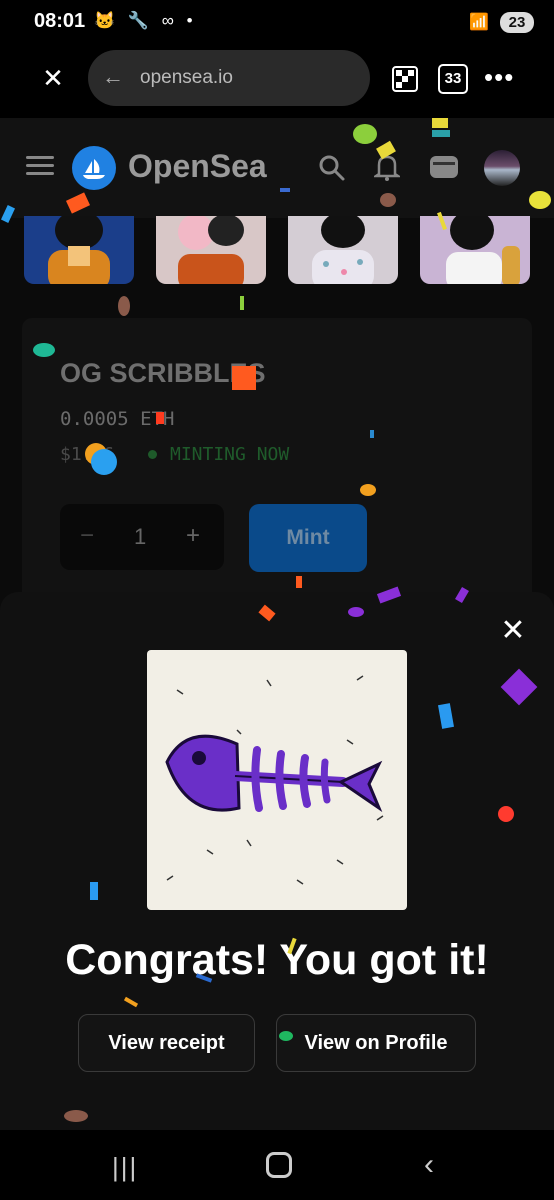  I want to click on more-options-icon: •••, so click(499, 77).